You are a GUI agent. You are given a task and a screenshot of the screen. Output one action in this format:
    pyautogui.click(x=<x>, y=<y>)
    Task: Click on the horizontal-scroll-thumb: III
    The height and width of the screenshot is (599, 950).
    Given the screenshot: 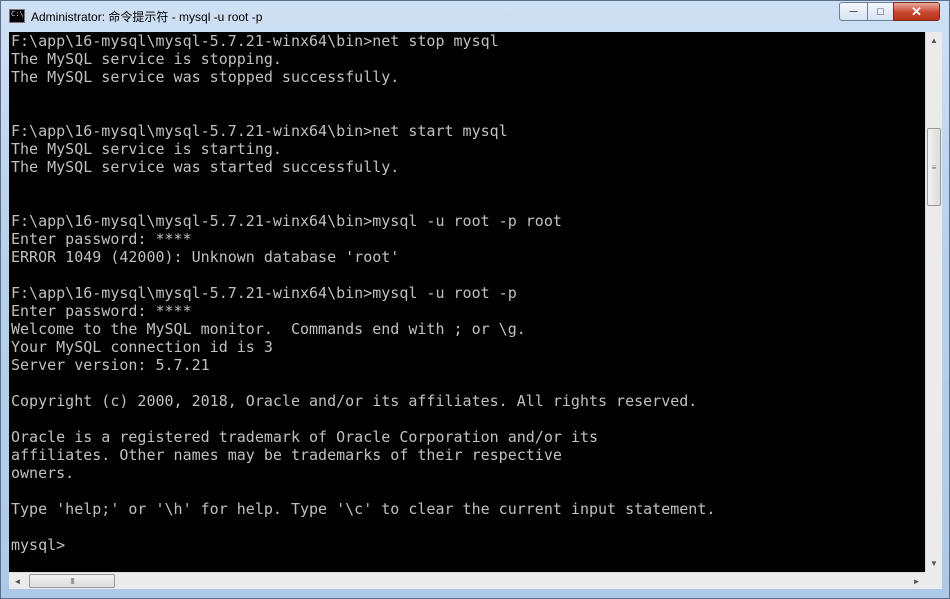 What is the action you would take?
    pyautogui.click(x=72, y=581)
    